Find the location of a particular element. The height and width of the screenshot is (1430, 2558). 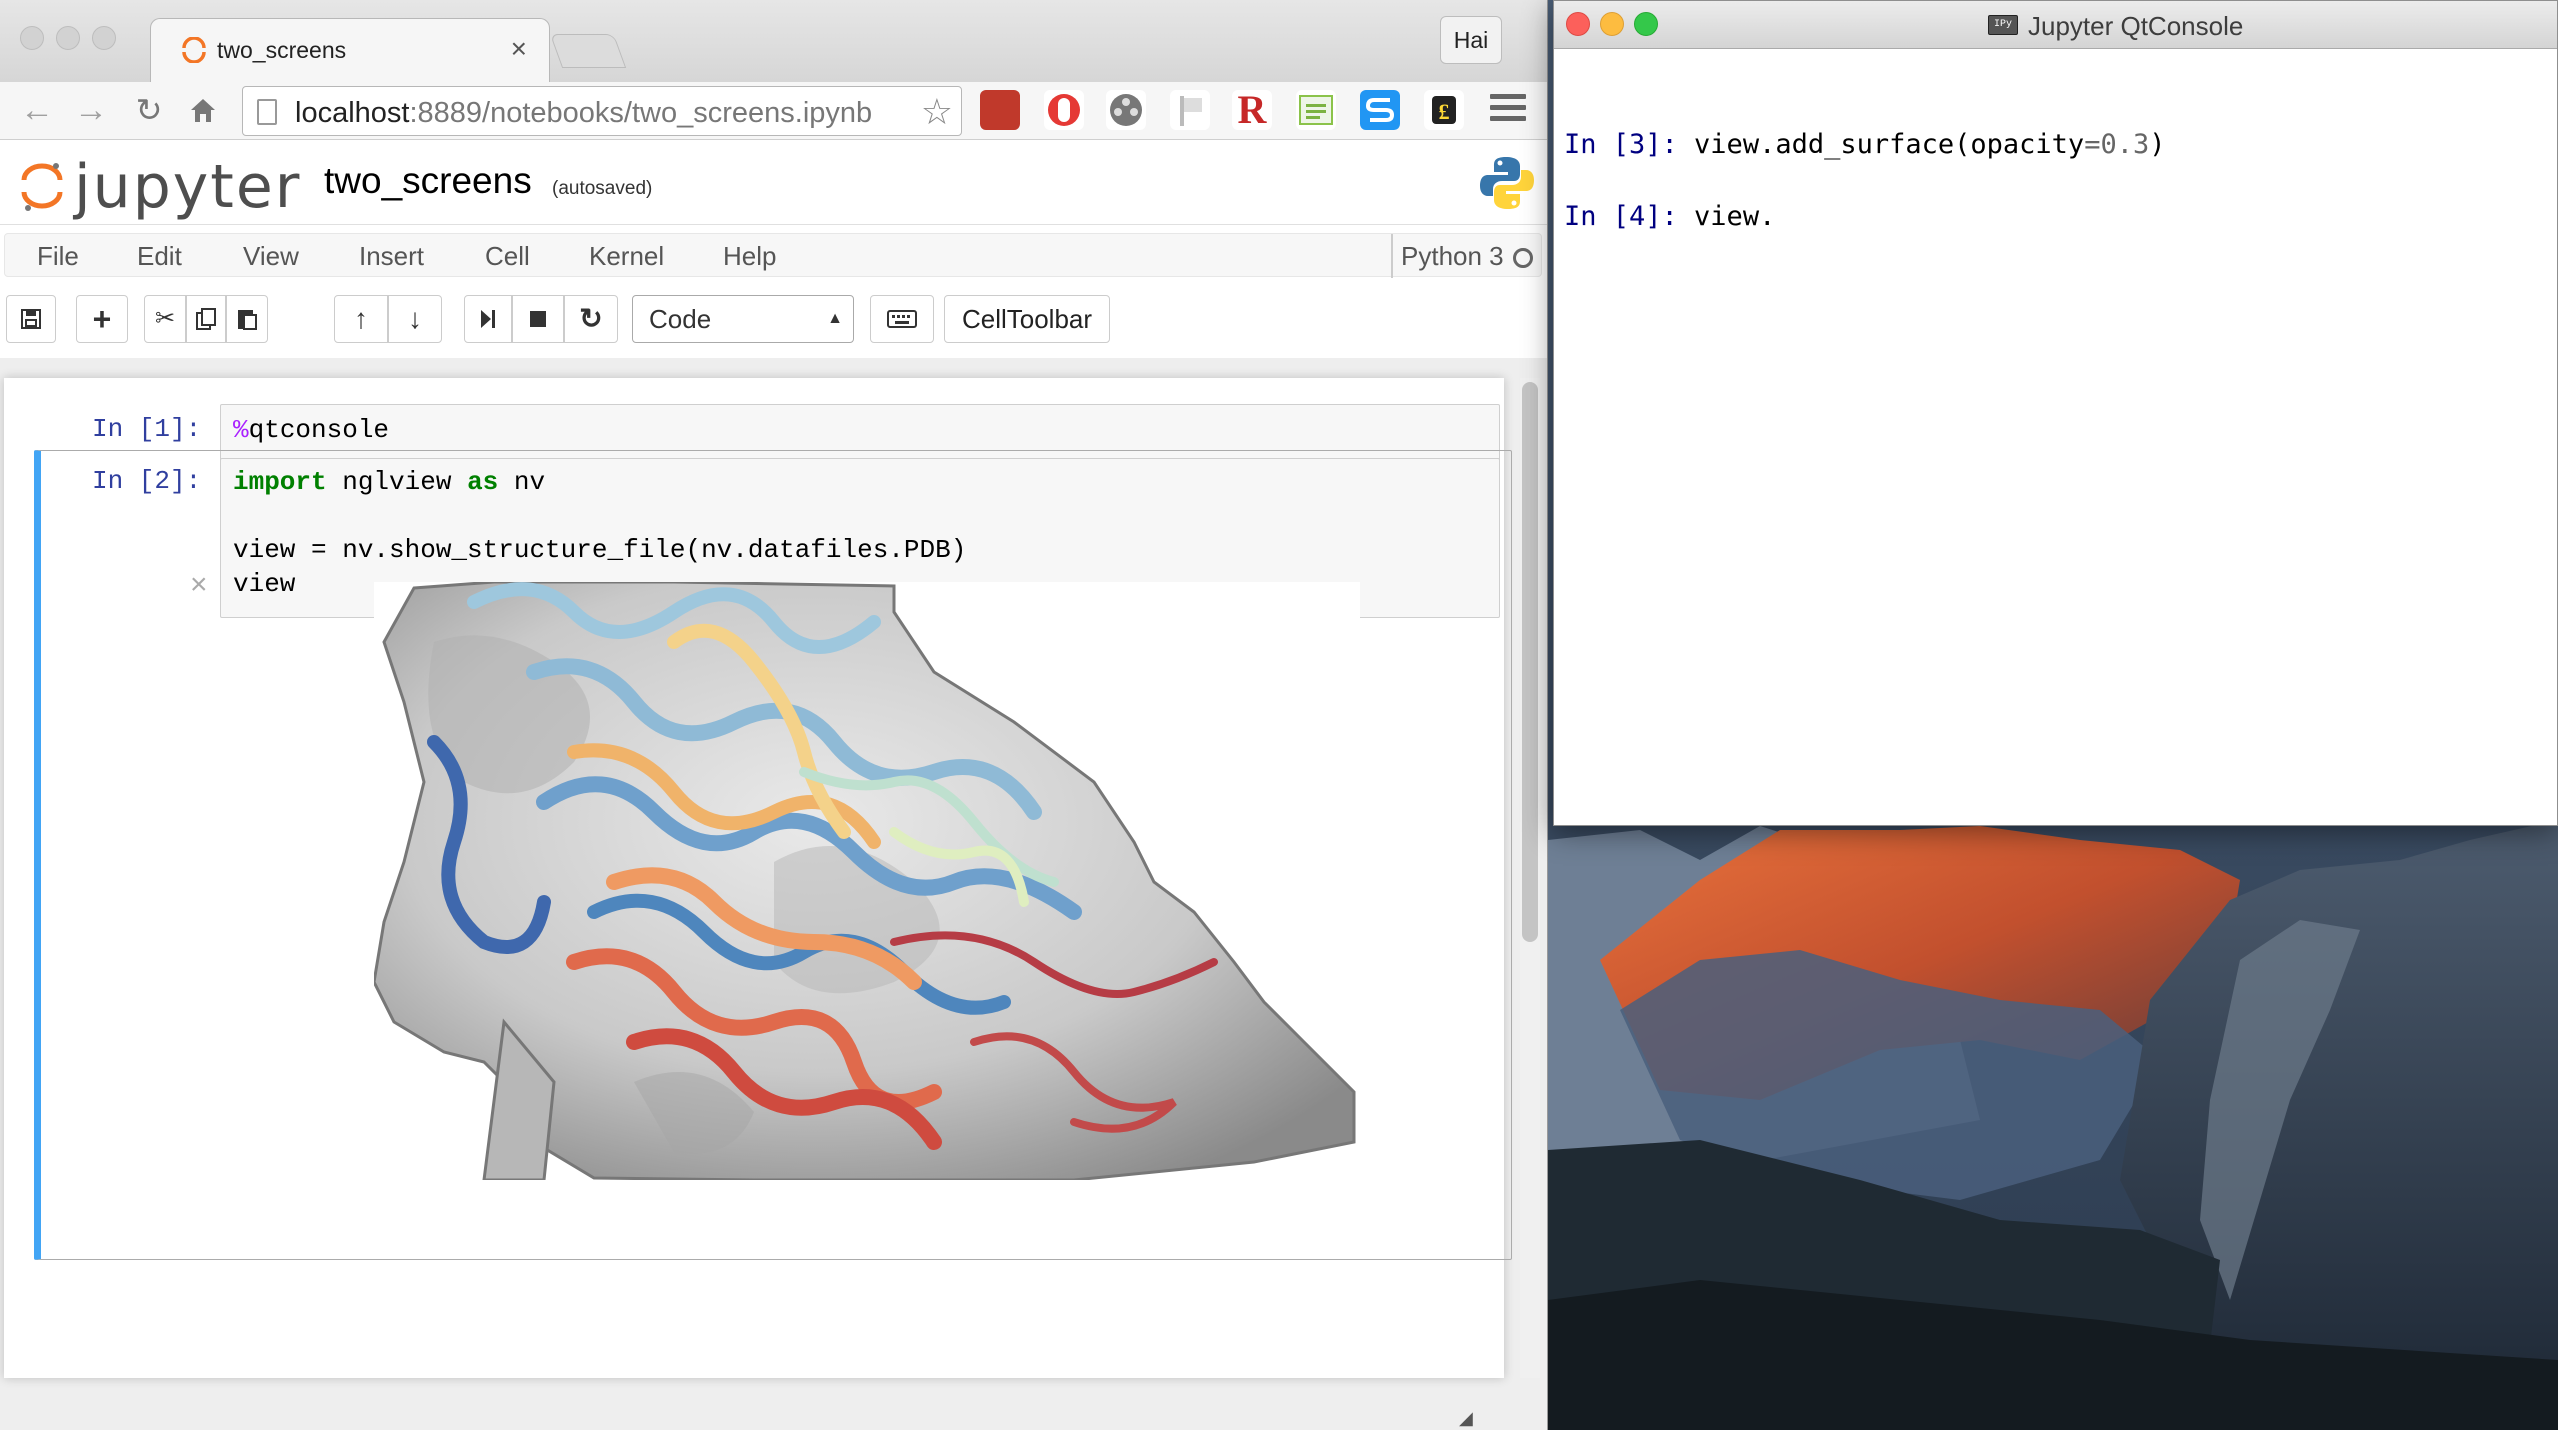

paste-icon is located at coordinates (247, 320).